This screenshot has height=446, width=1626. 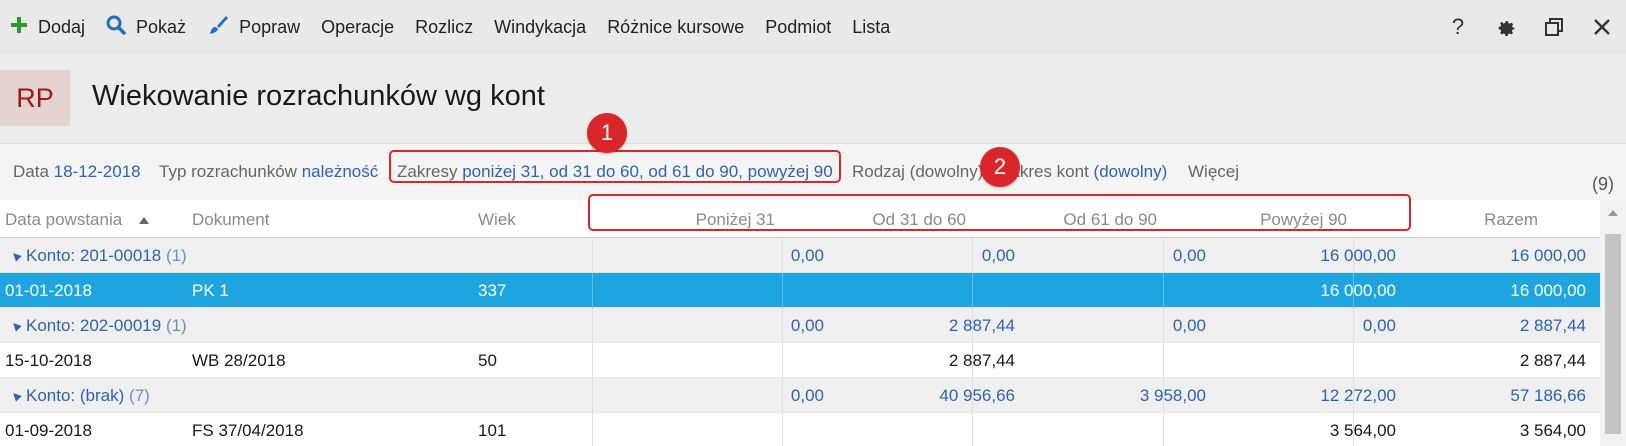 What do you see at coordinates (878, 171) in the screenshot?
I see `filter-kind-label: Rodzaj` at bounding box center [878, 171].